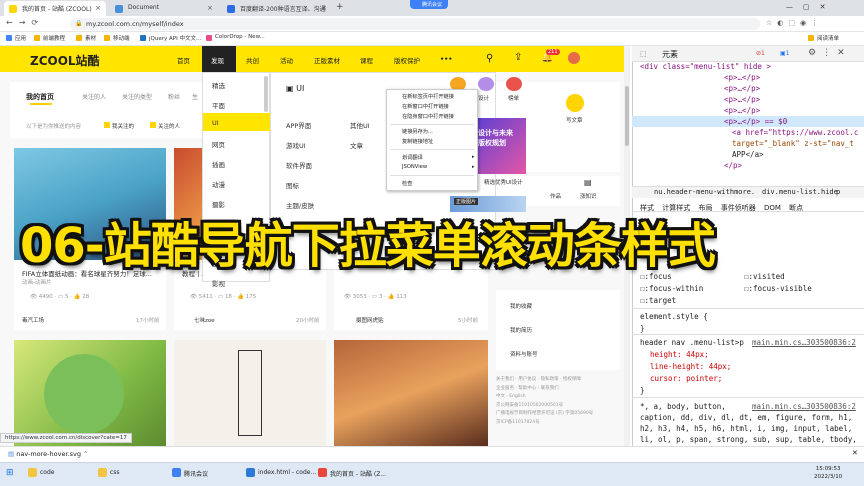 The height and width of the screenshot is (486, 864). Describe the element at coordinates (800, 192) in the screenshot. I see `breadcrumb-item: div.menu-list.hide` at that location.